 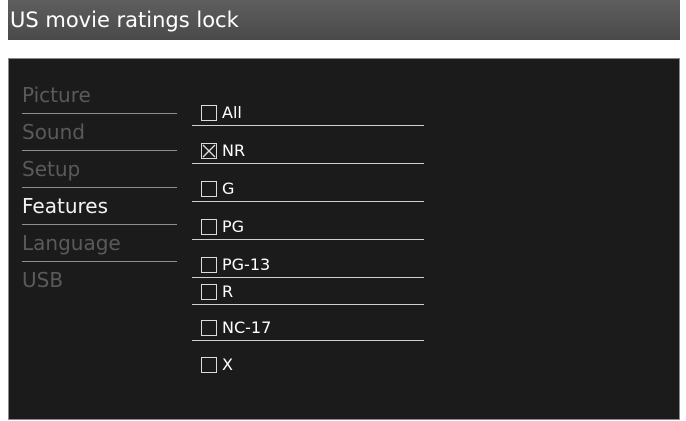 I want to click on rating-label: R, so click(x=228, y=291).